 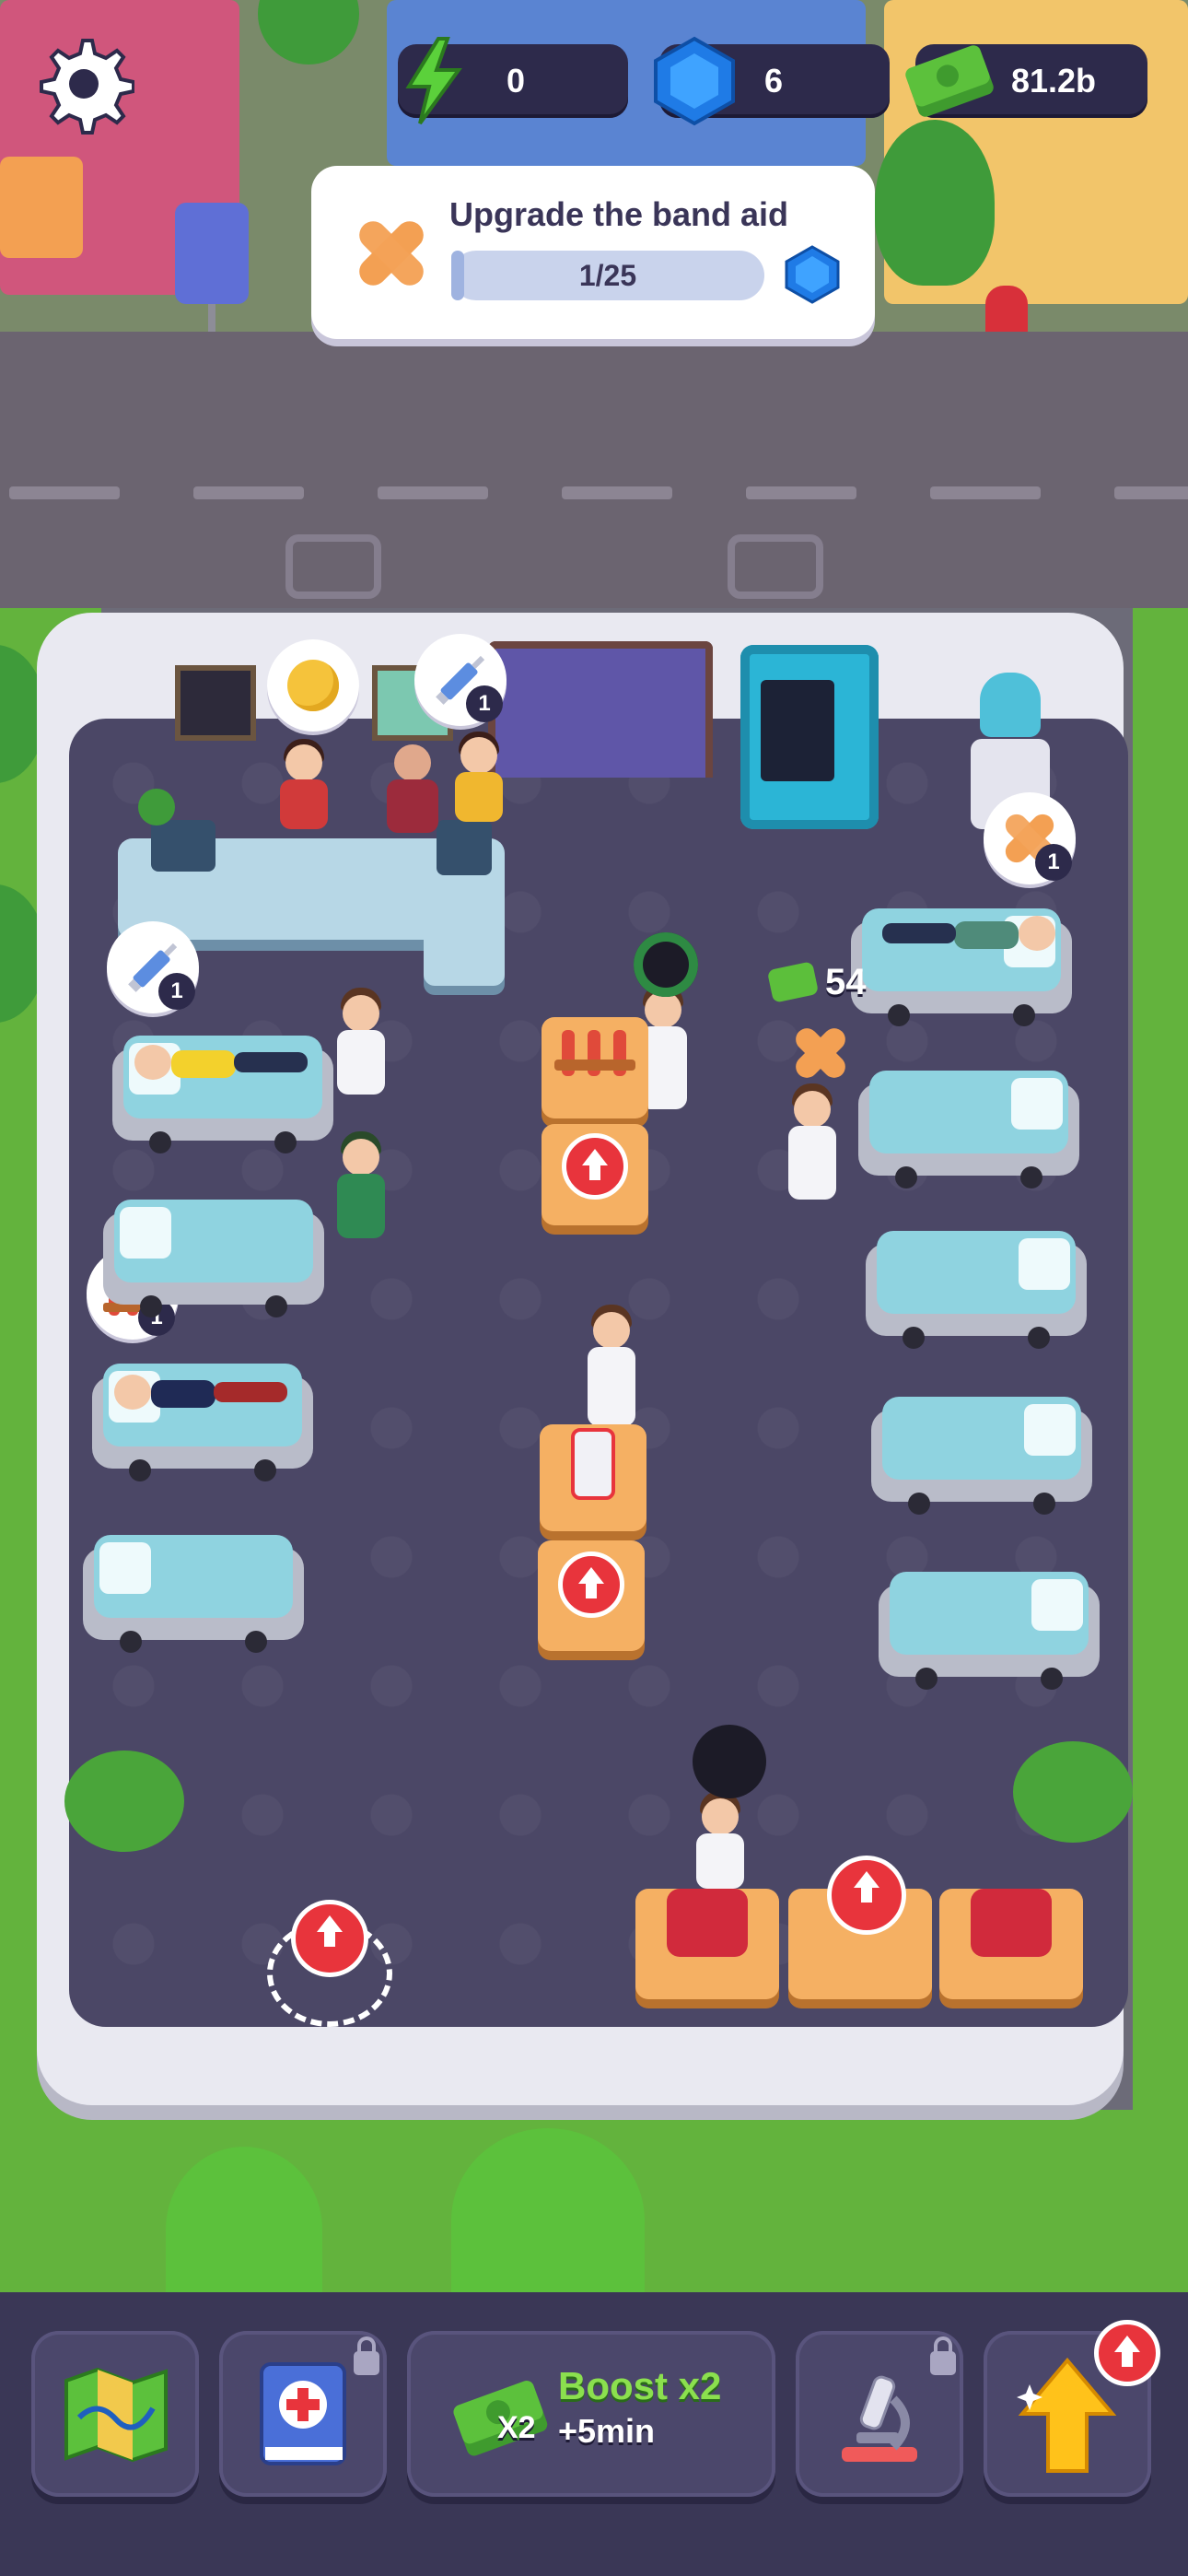 I want to click on medical-book-icon, so click(x=303, y=2413).